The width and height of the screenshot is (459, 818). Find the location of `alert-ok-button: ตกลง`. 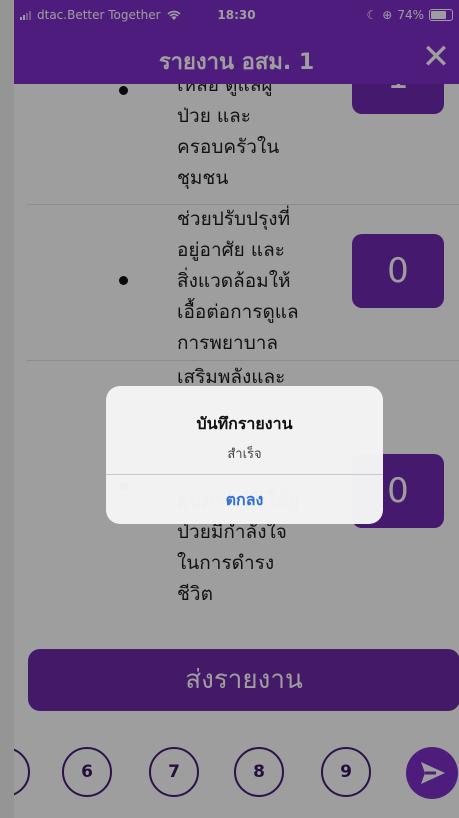

alert-ok-button: ตกลง is located at coordinates (244, 499).